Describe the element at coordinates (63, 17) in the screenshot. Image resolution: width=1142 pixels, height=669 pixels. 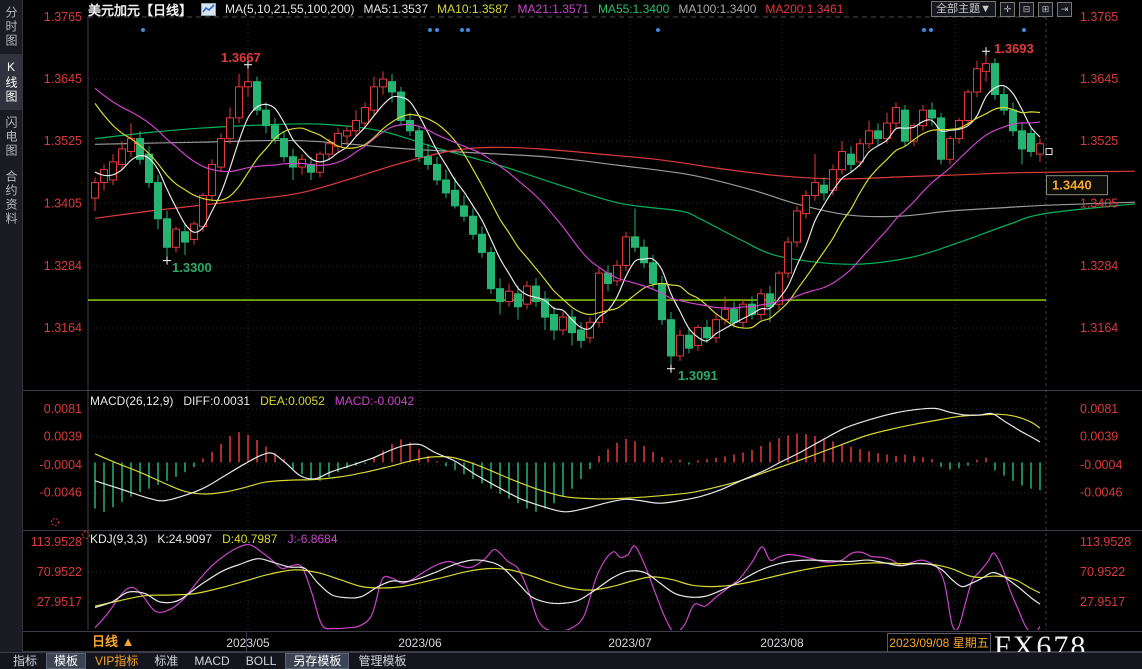
I see `axis-tick-label: 1.3765` at that location.